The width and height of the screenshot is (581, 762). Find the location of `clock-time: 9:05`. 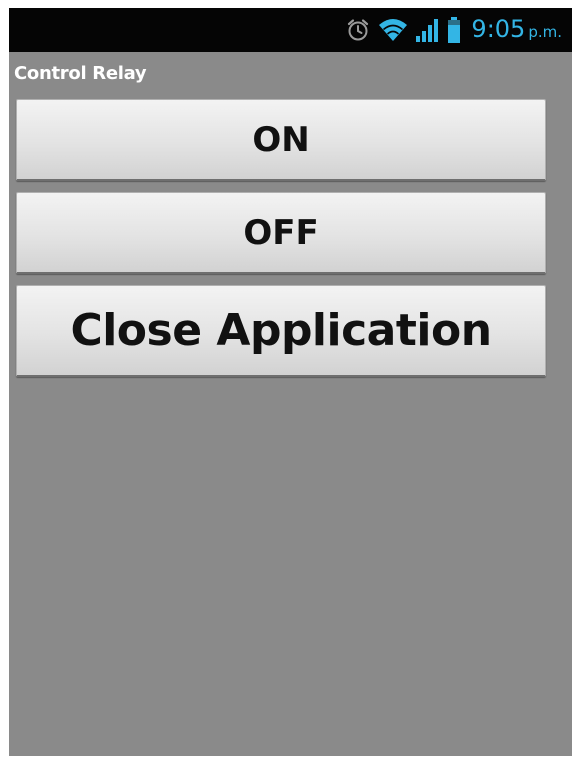

clock-time: 9:05 is located at coordinates (498, 28).